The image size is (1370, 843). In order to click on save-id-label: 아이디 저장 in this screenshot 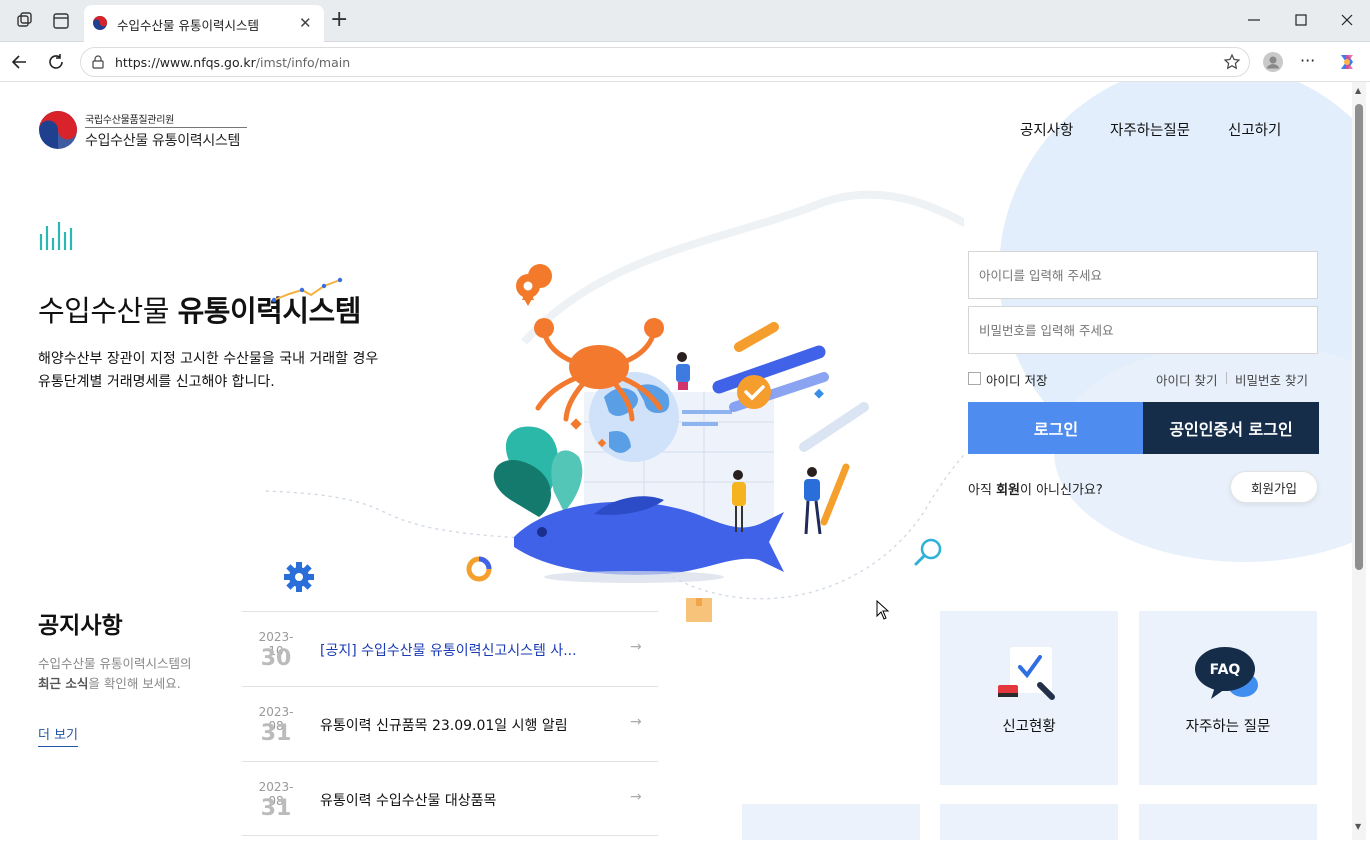, I will do `click(1016, 379)`.